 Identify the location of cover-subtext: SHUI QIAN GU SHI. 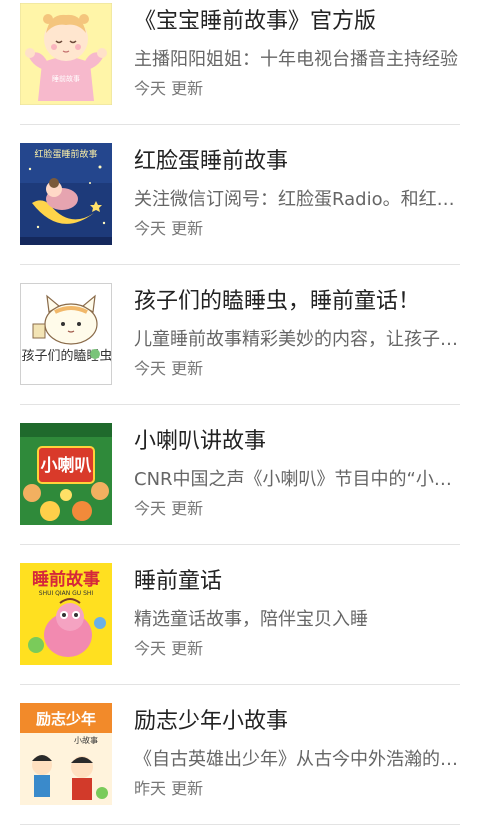
(66, 593).